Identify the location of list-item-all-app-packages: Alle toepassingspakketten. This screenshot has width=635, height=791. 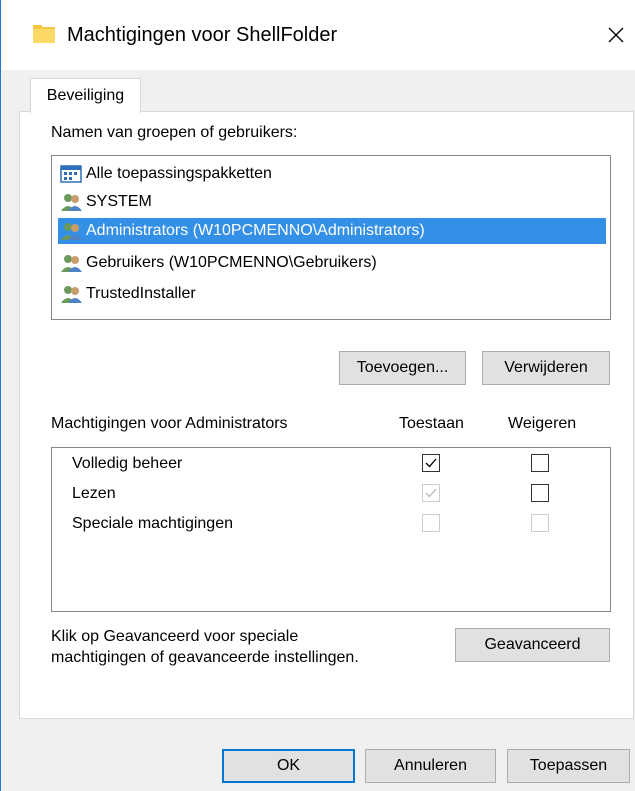
(166, 174).